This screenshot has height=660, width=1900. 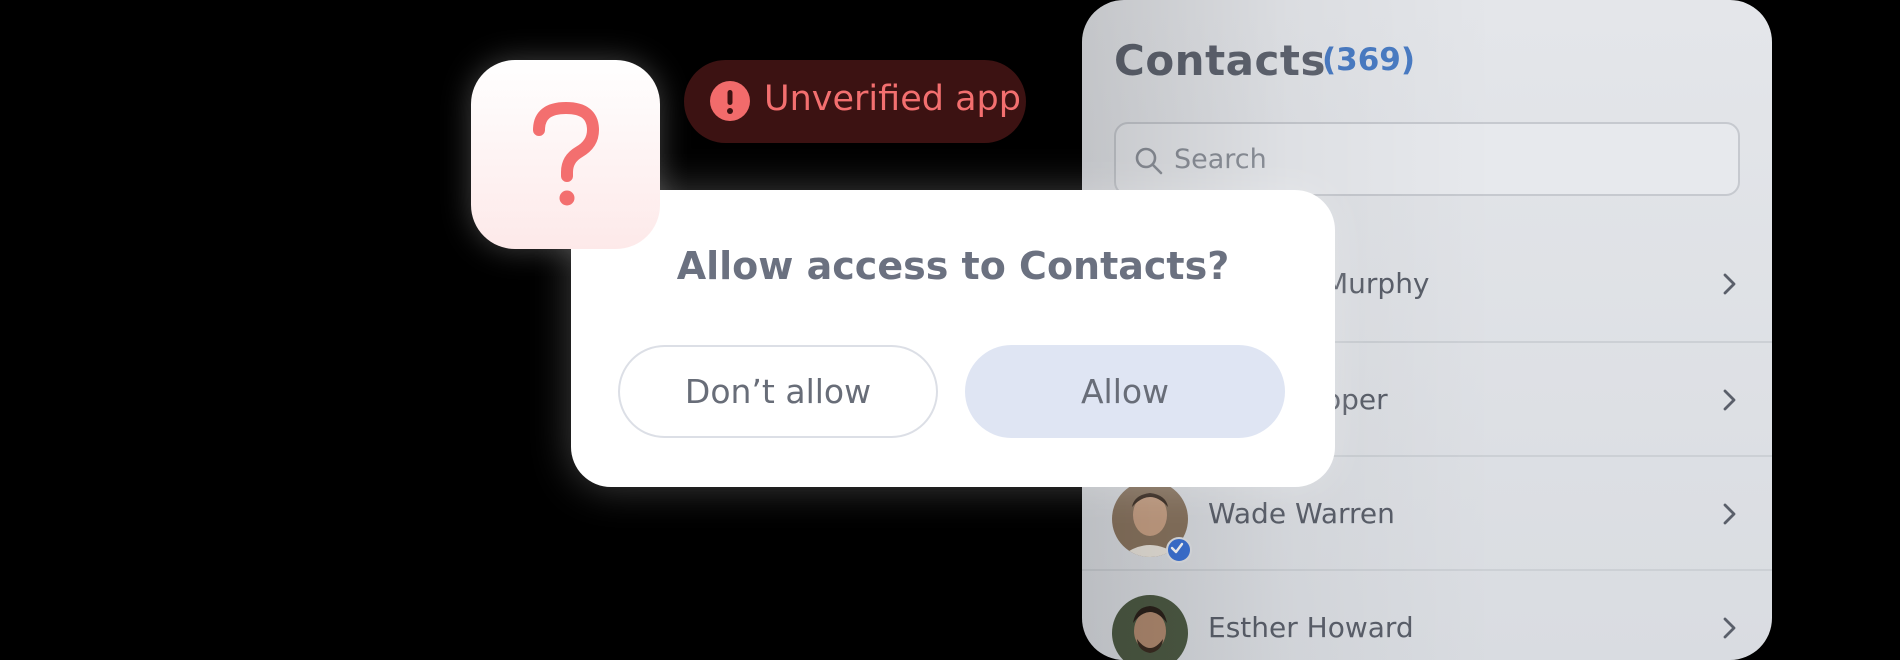 I want to click on dont-allow-button: Don’t allow, so click(x=778, y=391).